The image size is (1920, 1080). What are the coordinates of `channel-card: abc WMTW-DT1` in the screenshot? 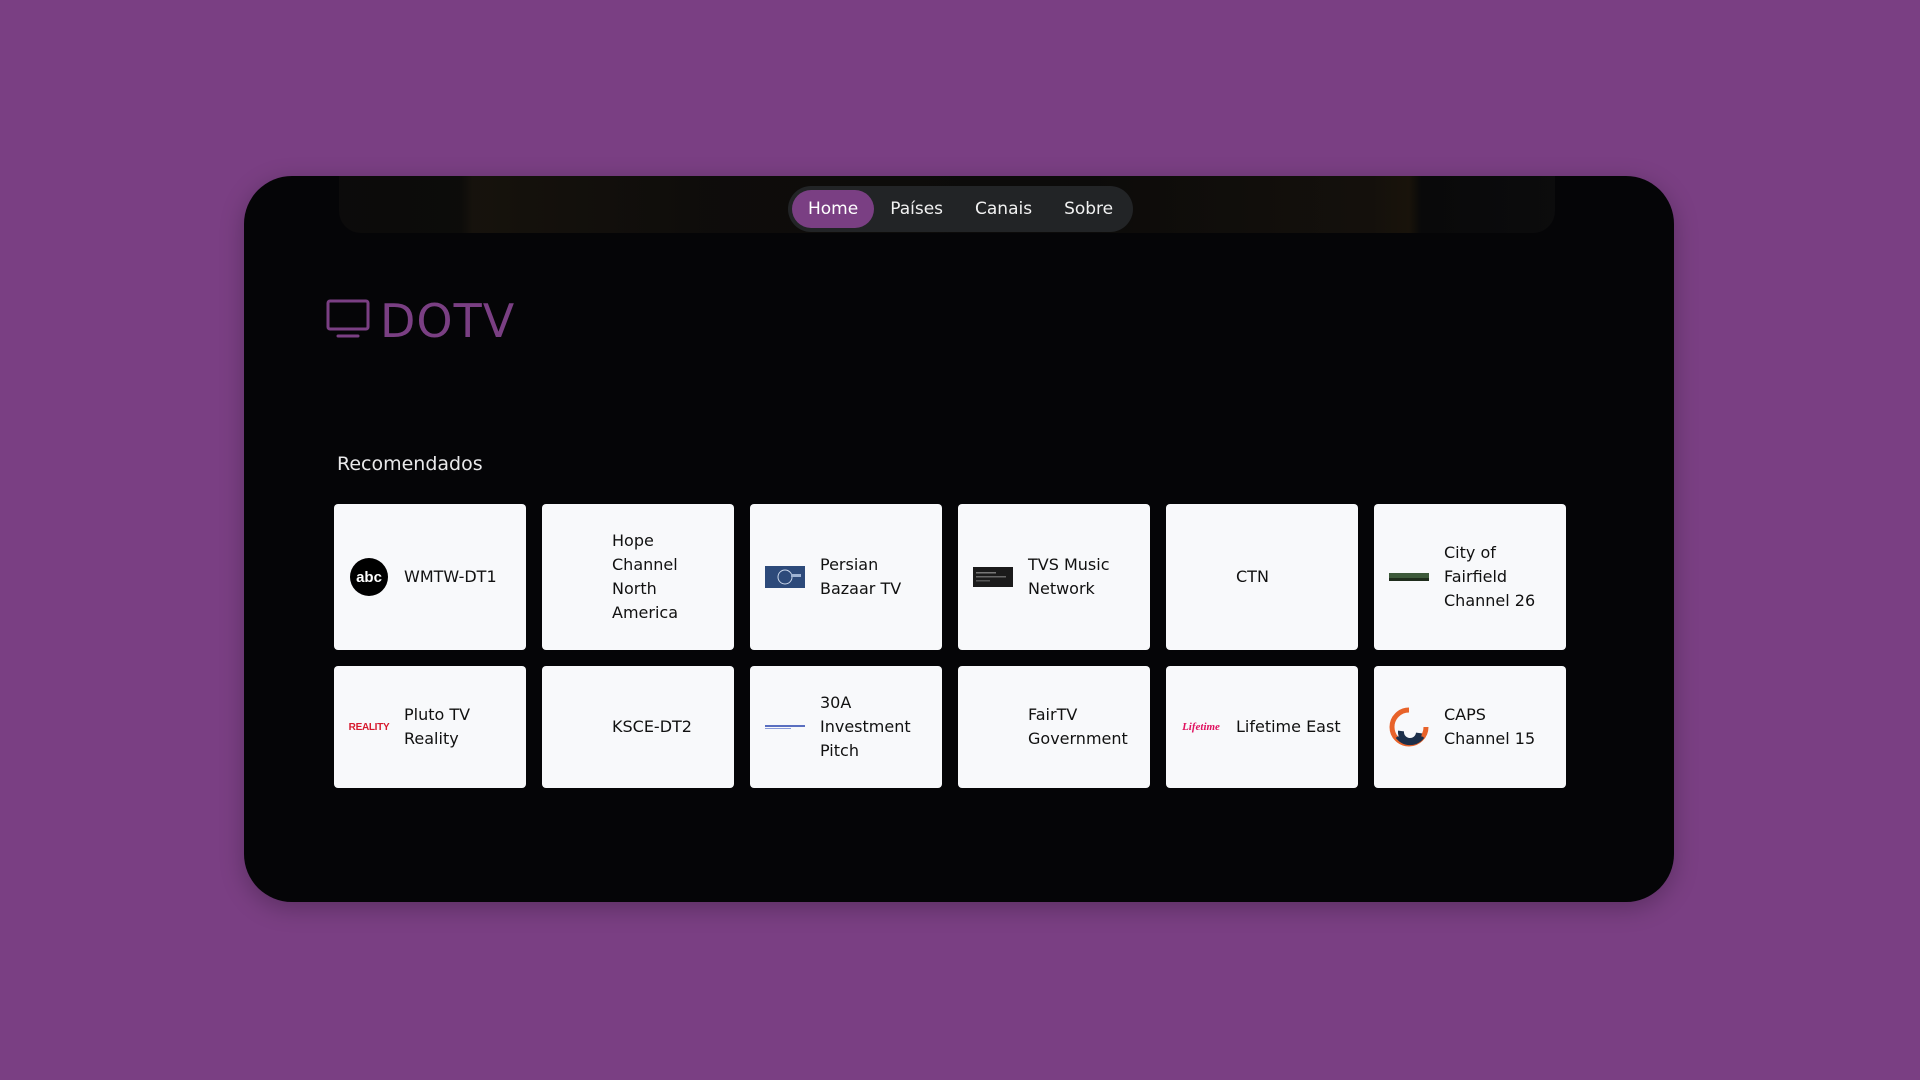 It's located at (430, 577).